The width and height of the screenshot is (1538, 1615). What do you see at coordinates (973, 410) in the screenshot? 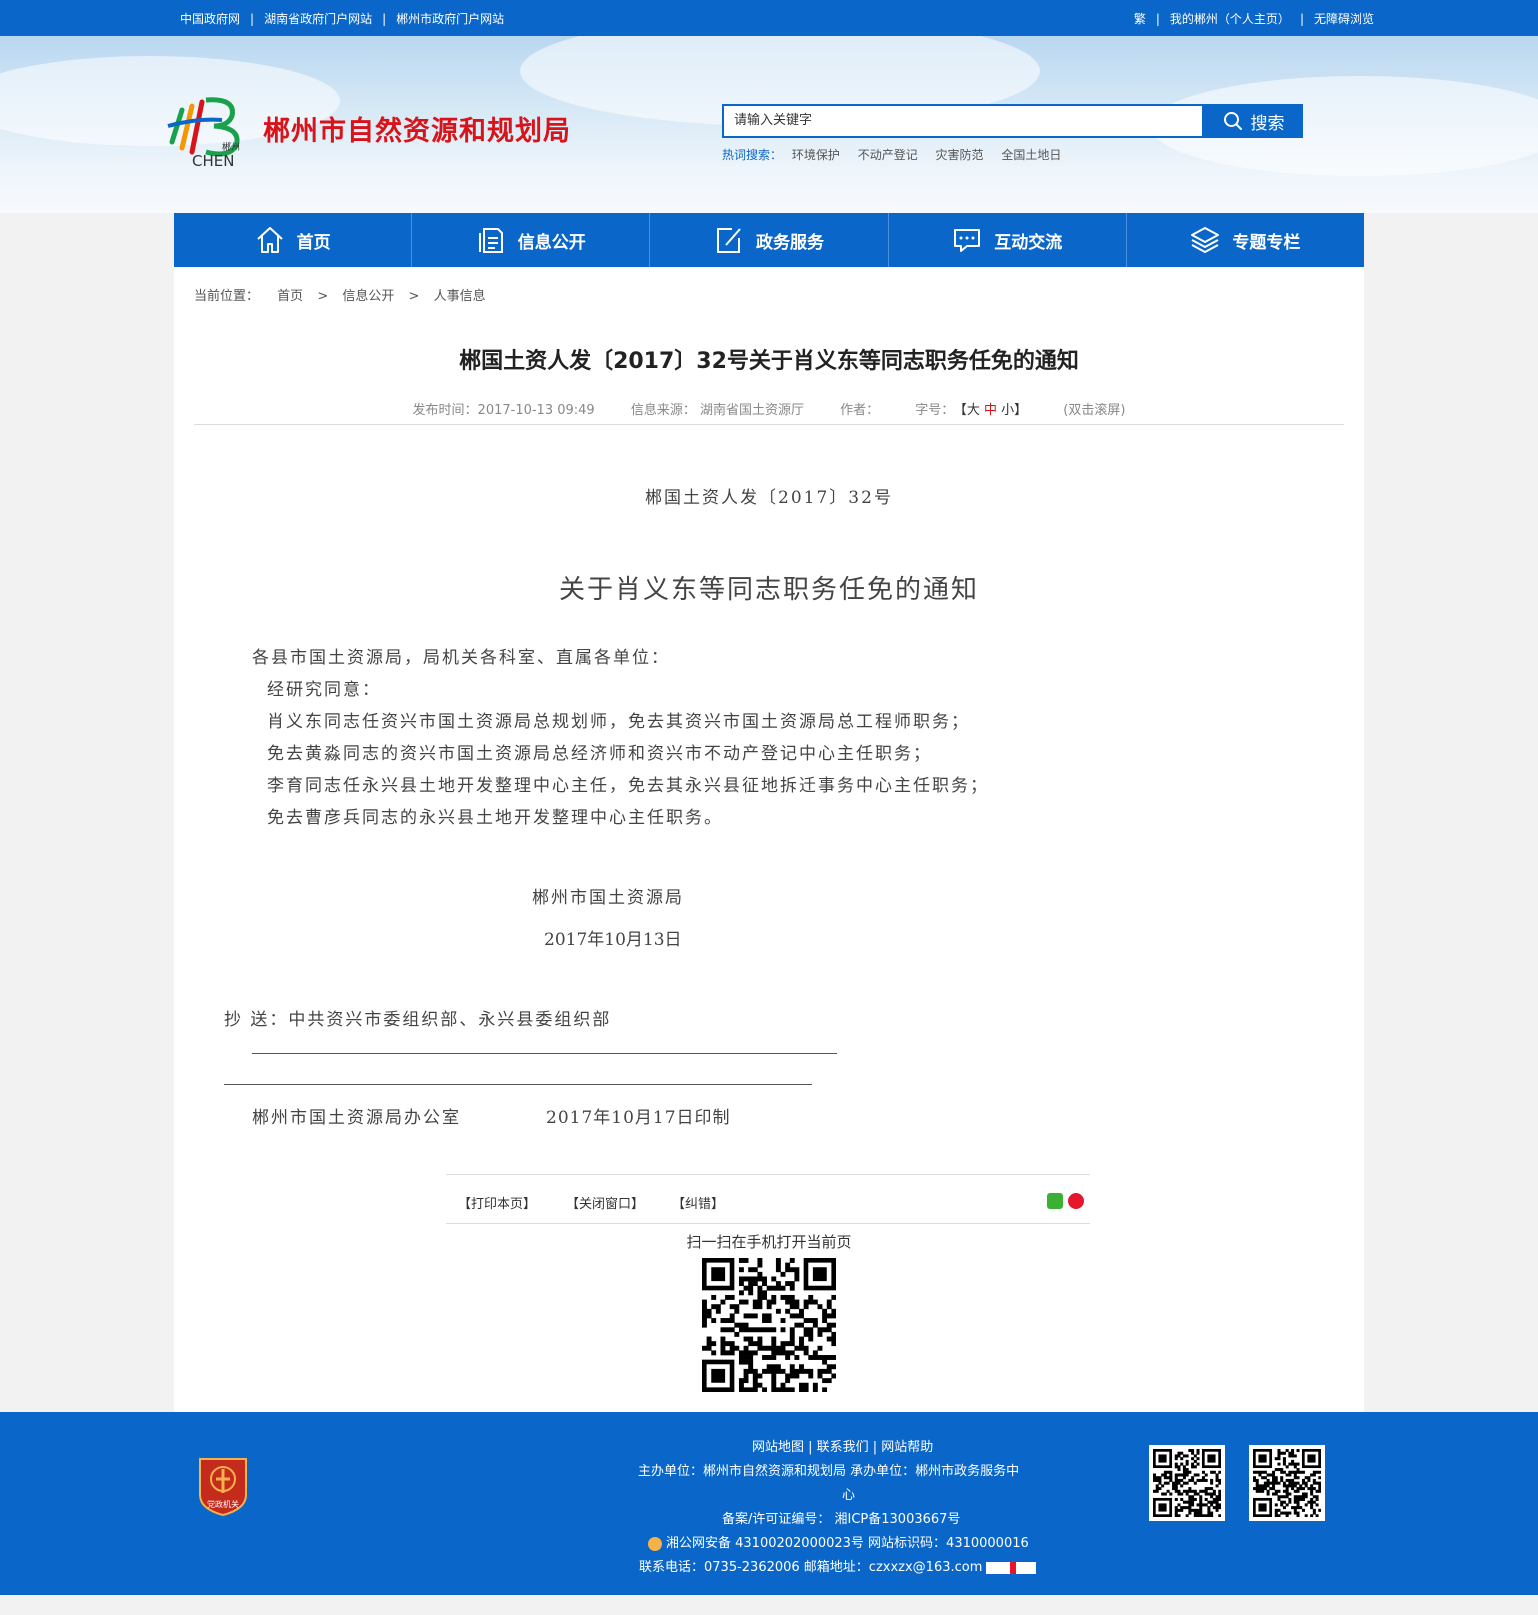
I see `font-large-button: 大` at bounding box center [973, 410].